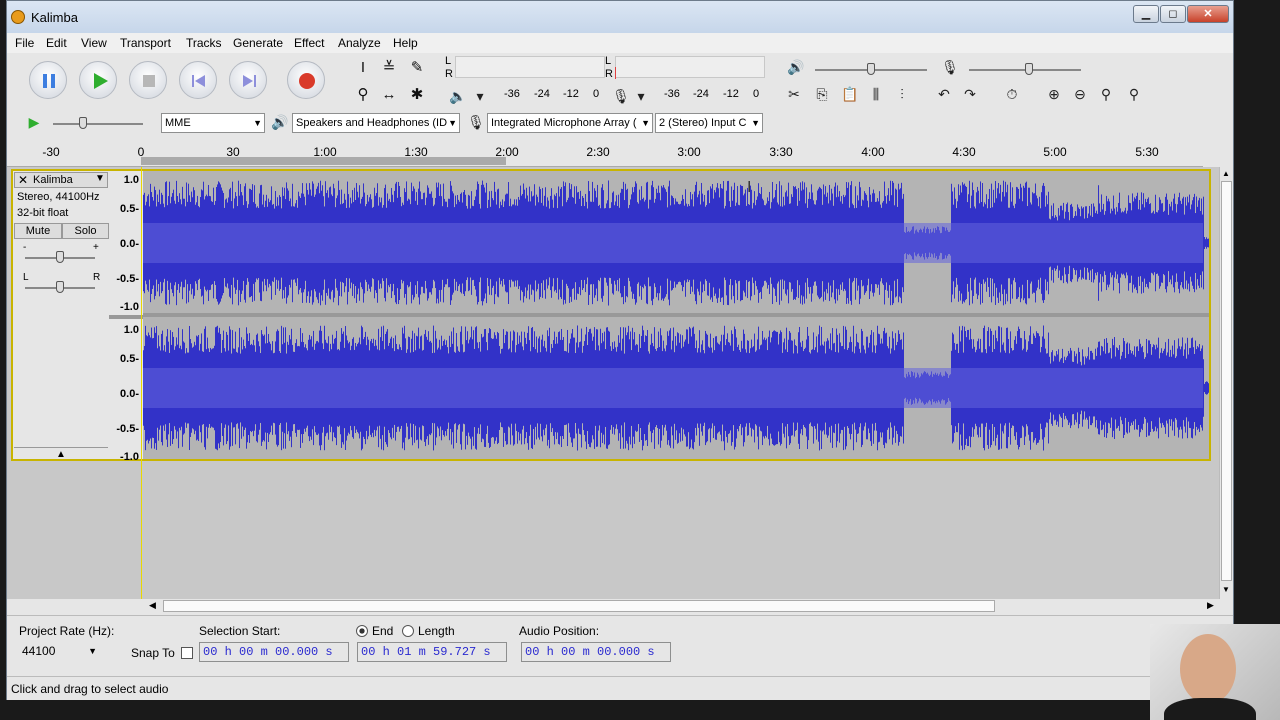 This screenshot has height=720, width=1280. Describe the element at coordinates (480, 96) in the screenshot. I see `playback-meter-dropdown-icon: ▾` at that location.